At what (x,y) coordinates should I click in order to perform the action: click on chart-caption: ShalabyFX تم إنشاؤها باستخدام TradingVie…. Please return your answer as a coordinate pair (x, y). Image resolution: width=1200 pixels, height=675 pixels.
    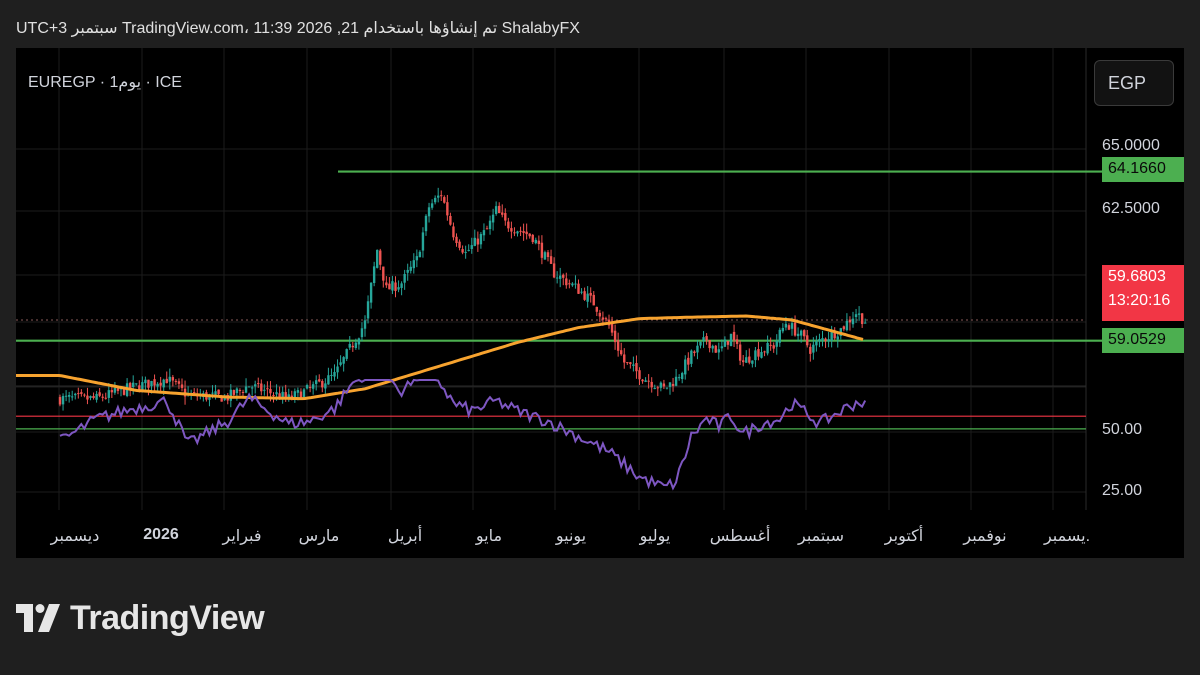
    Looking at the image, I should click on (298, 28).